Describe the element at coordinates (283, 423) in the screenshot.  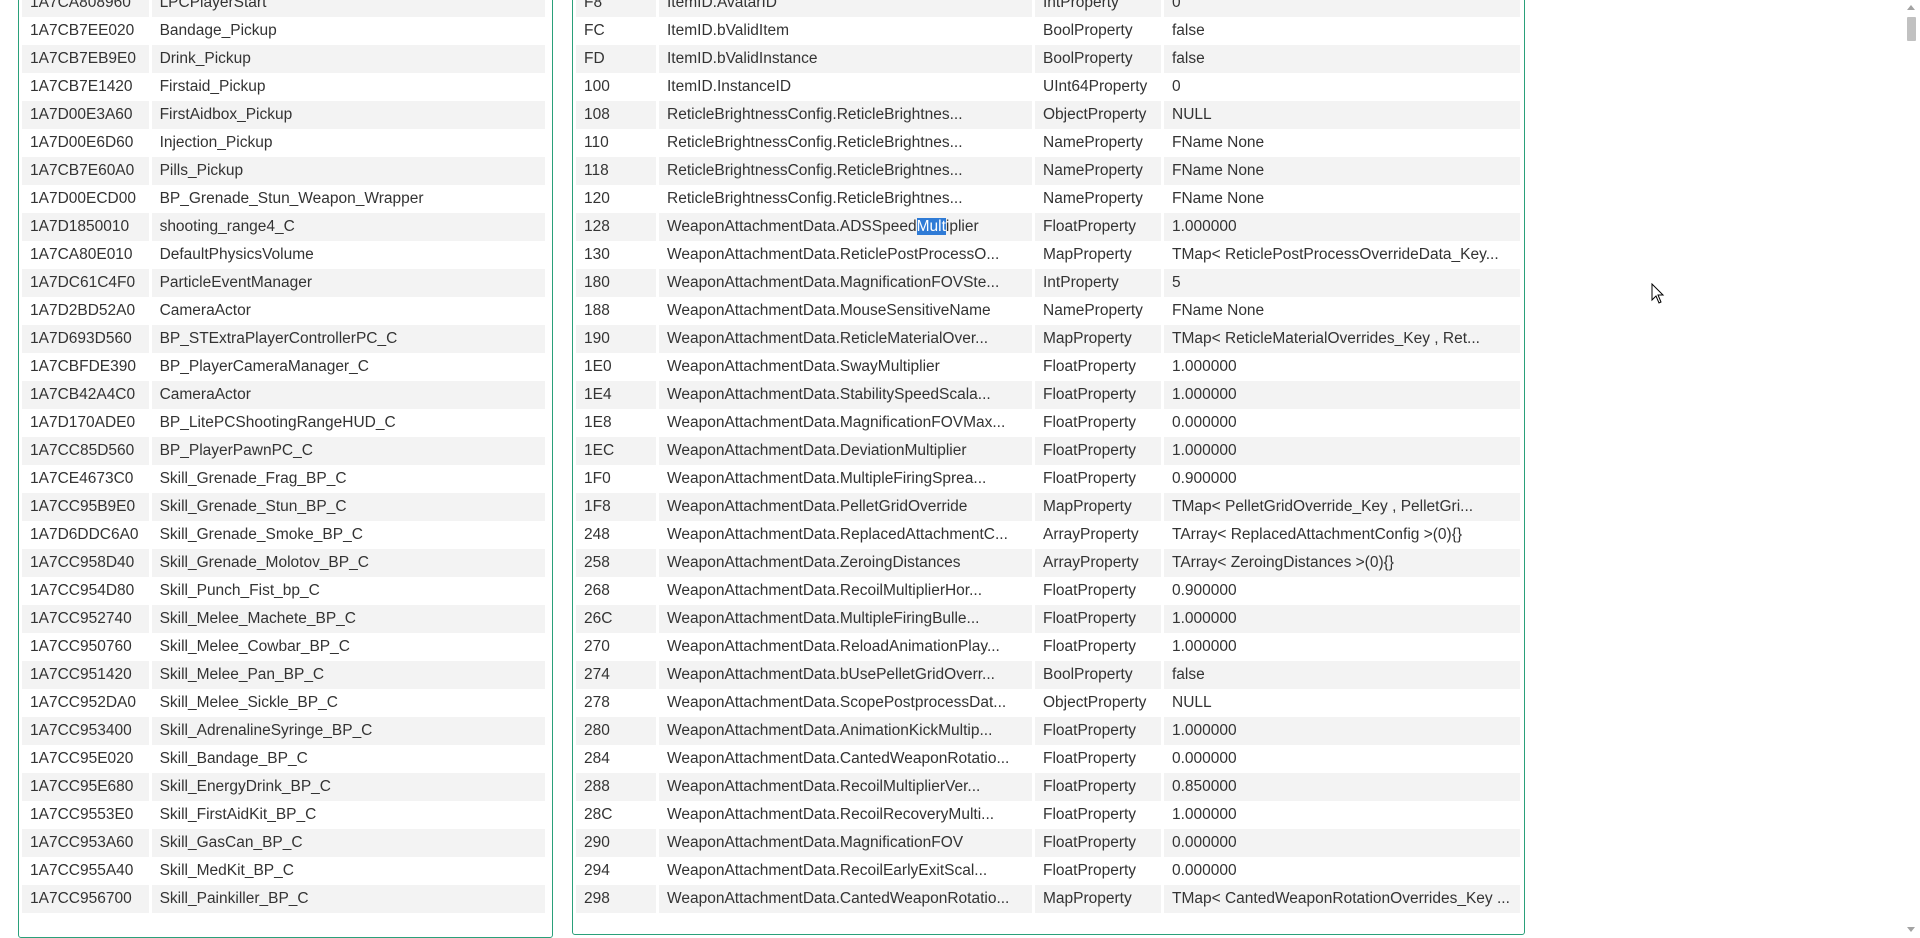
I see `object-row: 1A7D170ADE0 BP_LitePCShootingRangeHUD_C` at that location.